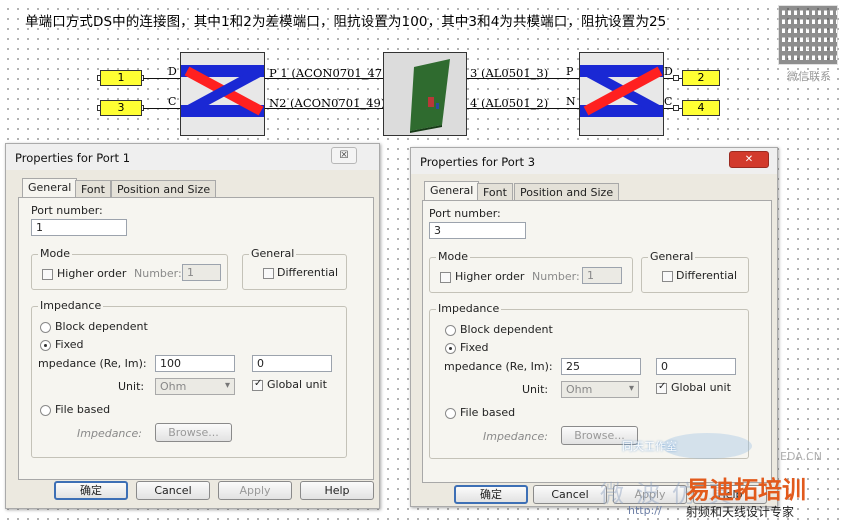  Describe the element at coordinates (327, 103) in the screenshot. I see `signal-label-n2: N2 (ACON0701_49)` at that location.